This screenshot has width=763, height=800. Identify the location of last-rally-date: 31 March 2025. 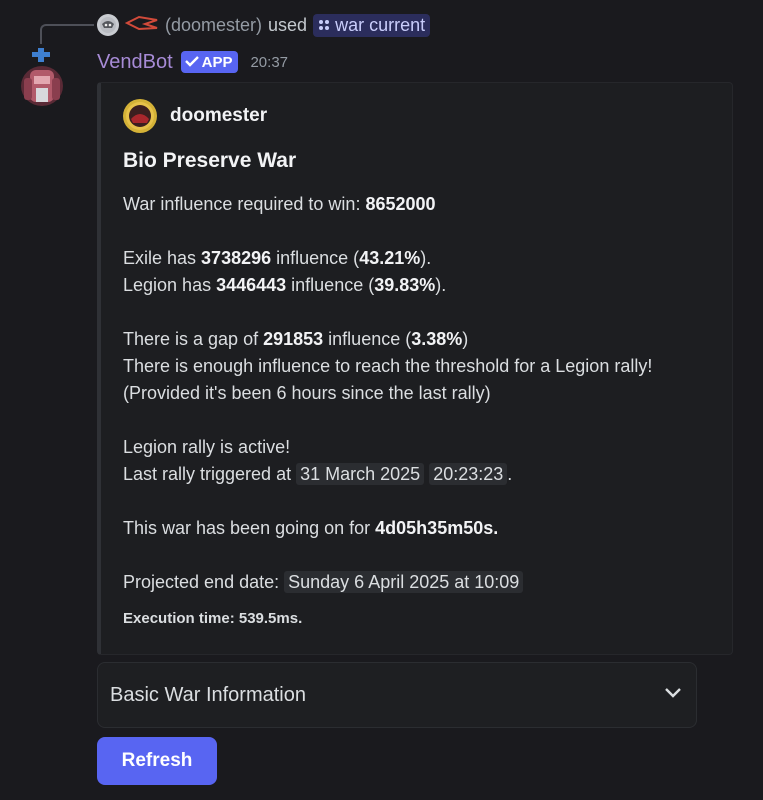
(360, 474).